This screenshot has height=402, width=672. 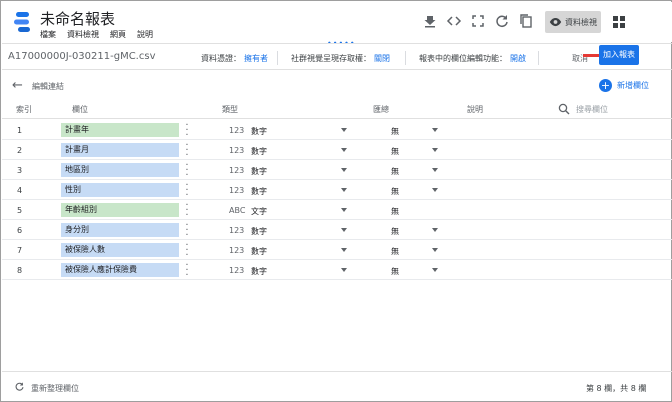 I want to click on menu-file: 檔案, so click(x=48, y=34).